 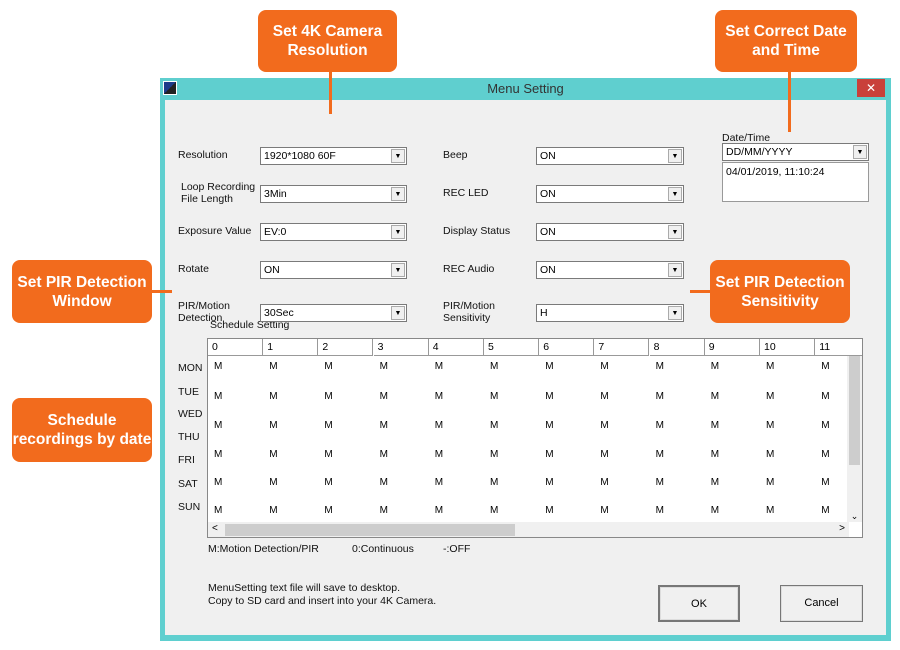 What do you see at coordinates (821, 603) in the screenshot?
I see `cancel-button: Cancel` at bounding box center [821, 603].